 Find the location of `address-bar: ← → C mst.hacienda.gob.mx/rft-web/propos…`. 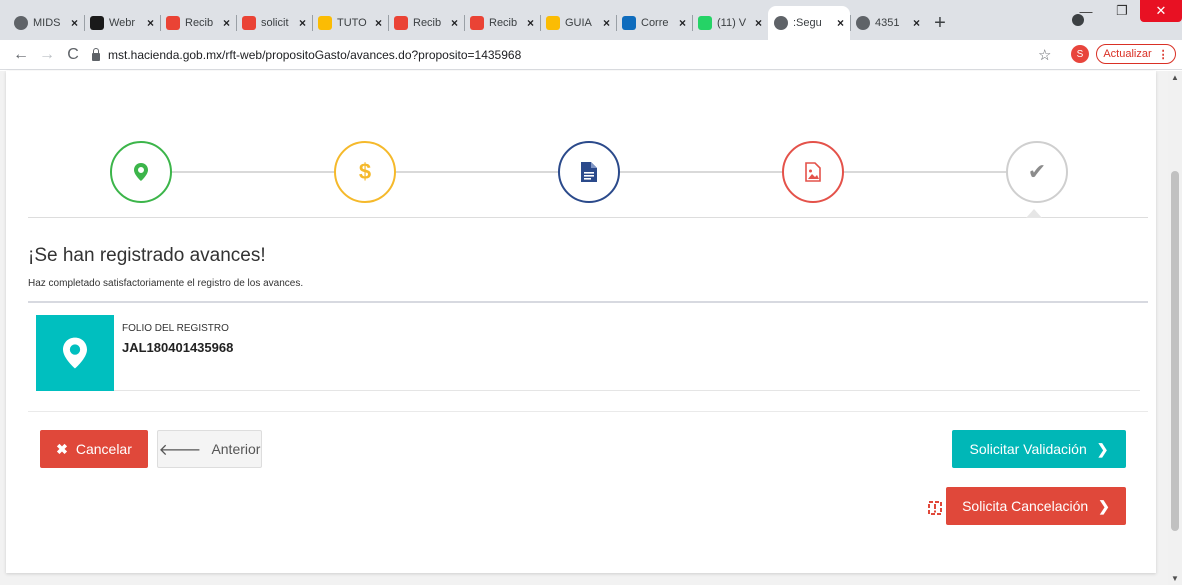

address-bar: ← → C mst.hacienda.gob.mx/rft-web/propos… is located at coordinates (591, 55).